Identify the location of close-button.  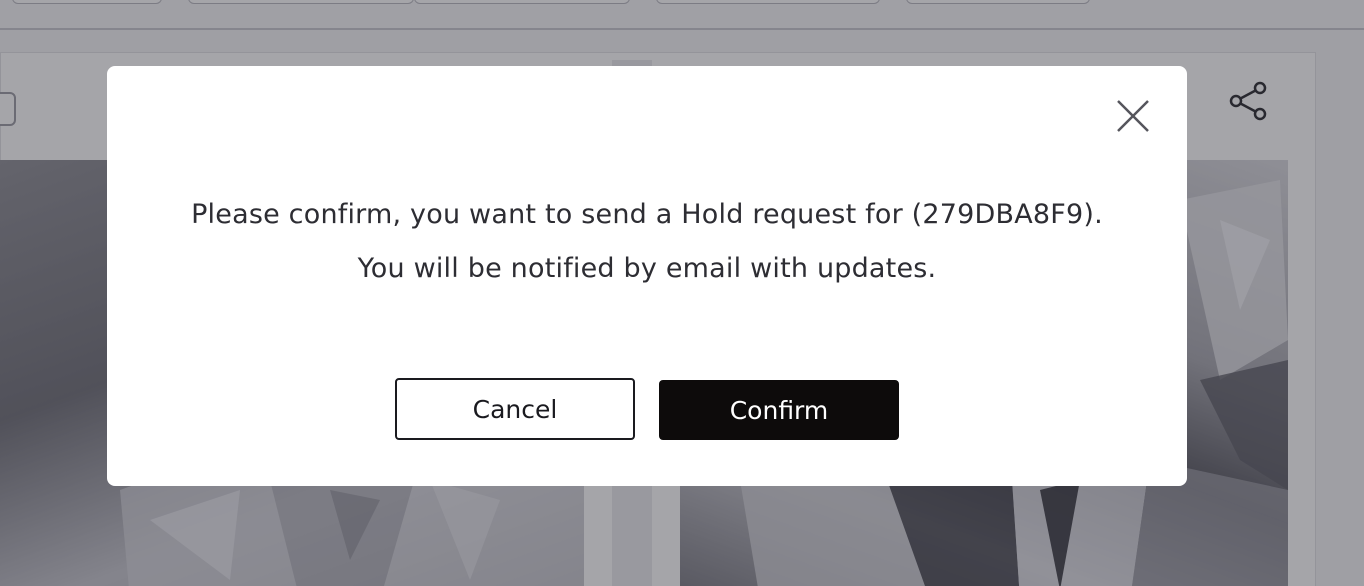
(1133, 116).